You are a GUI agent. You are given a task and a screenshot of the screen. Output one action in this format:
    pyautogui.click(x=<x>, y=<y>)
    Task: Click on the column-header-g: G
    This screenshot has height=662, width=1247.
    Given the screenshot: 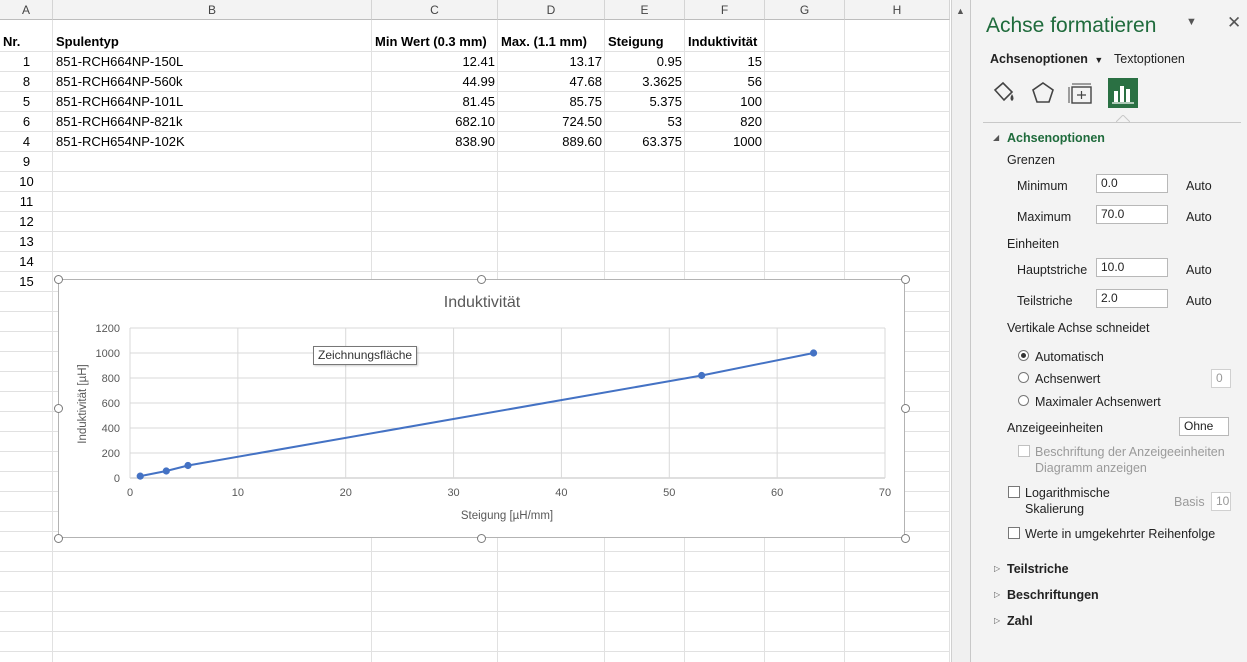 What is the action you would take?
    pyautogui.click(x=805, y=10)
    